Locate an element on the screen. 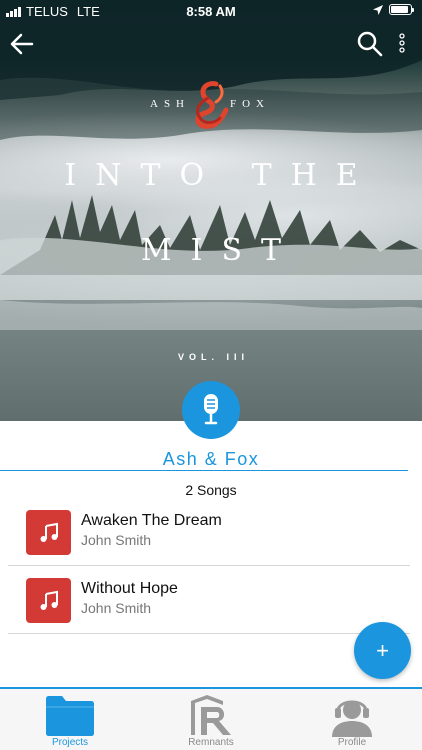 This screenshot has width=422, height=750. band-brand: ASH FOX is located at coordinates (211, 106).